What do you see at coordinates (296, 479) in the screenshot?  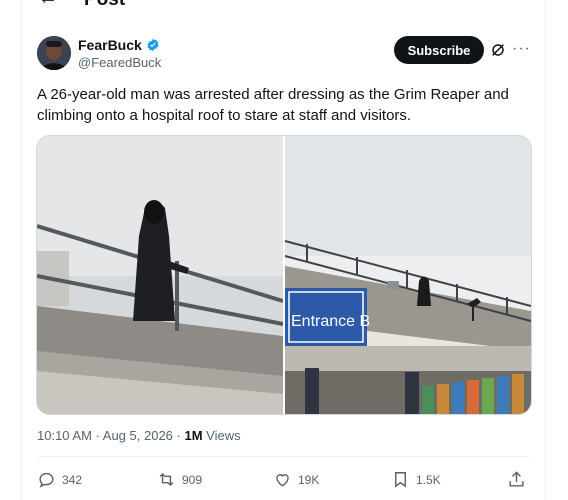 I see `like-button: 19K` at bounding box center [296, 479].